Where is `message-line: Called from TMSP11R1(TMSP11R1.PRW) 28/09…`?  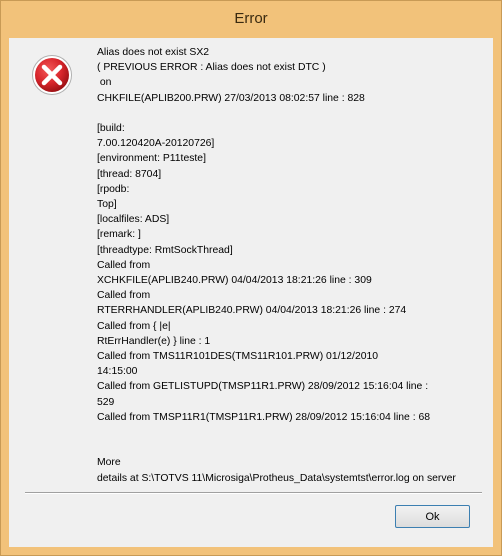
message-line: Called from TMSP11R1(TMSP11R1.PRW) 28/09… is located at coordinates (264, 417).